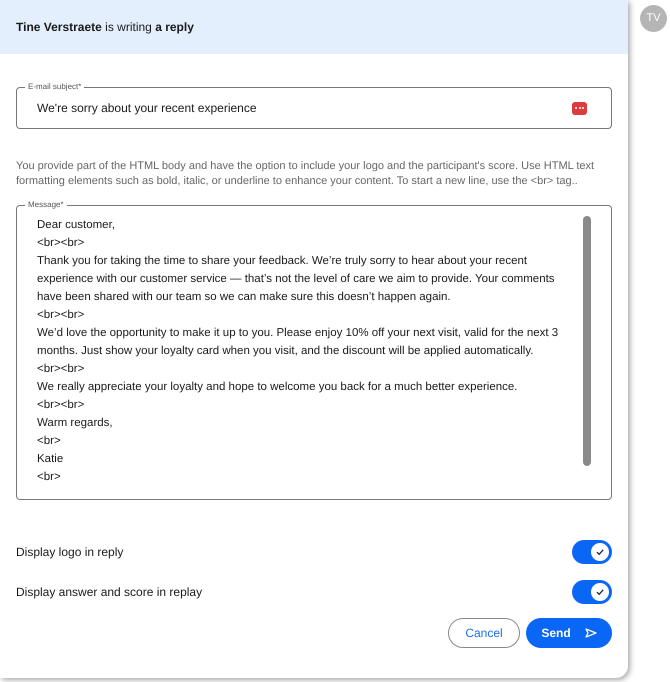  I want to click on message-line: We really appreciate your loyalty and hope to welcome you back for a much better experience., so click(277, 387).